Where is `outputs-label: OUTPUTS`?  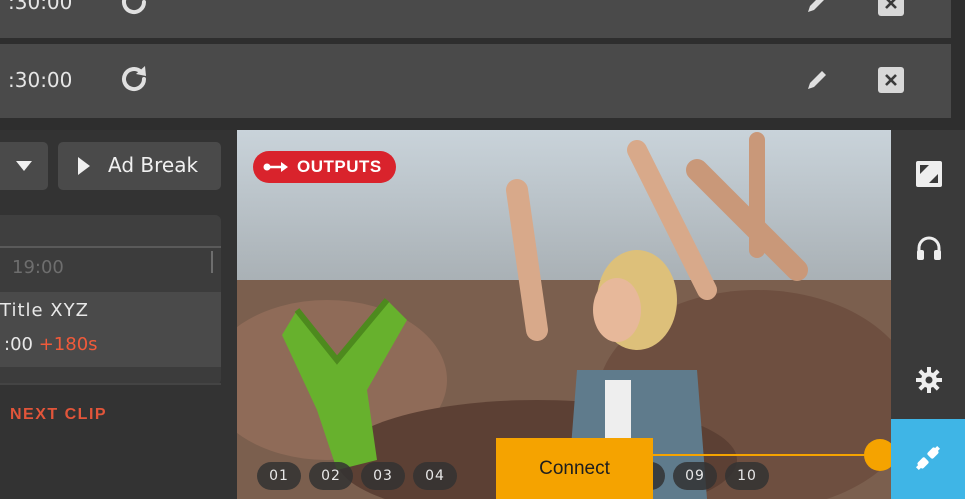
outputs-label: OUTPUTS is located at coordinates (339, 166).